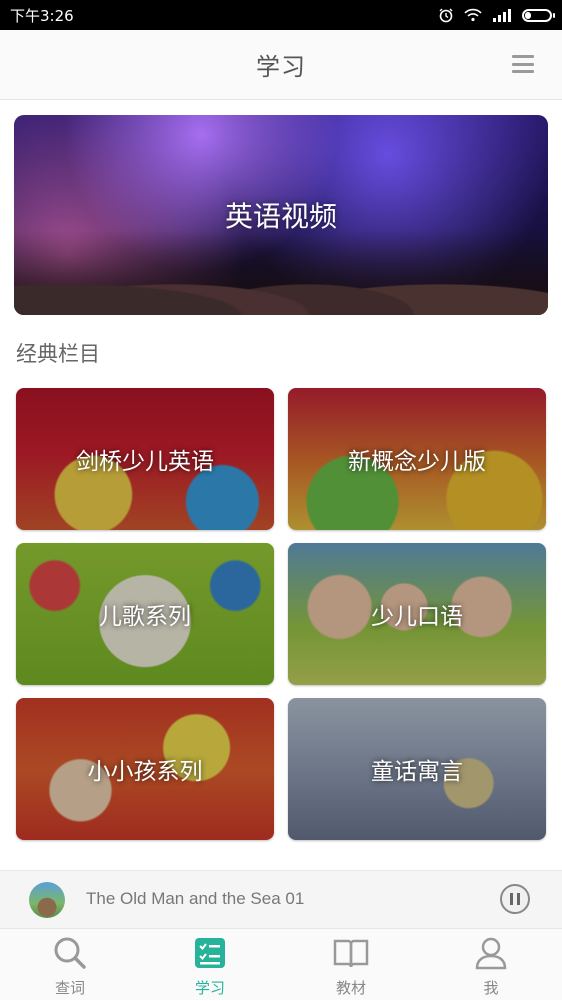  I want to click on app-header: 学习, so click(281, 65).